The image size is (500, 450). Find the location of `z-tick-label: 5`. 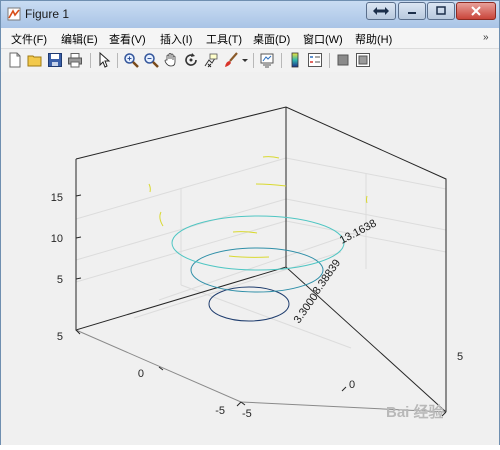

z-tick-label: 5 is located at coordinates (60, 280).